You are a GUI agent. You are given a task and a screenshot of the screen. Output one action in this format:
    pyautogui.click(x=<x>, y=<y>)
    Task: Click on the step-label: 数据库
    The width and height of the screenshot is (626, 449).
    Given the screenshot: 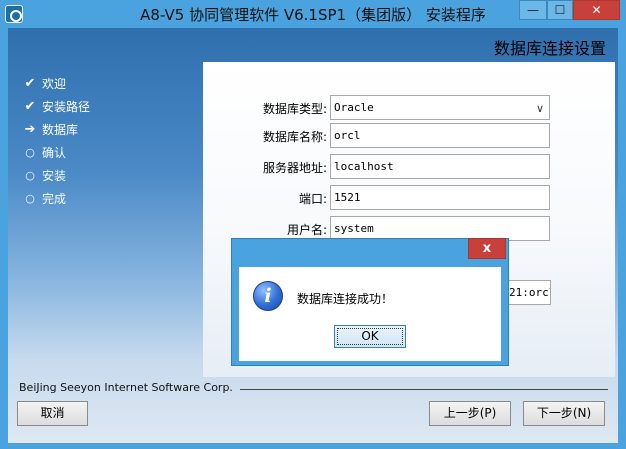 What is the action you would take?
    pyautogui.click(x=60, y=130)
    